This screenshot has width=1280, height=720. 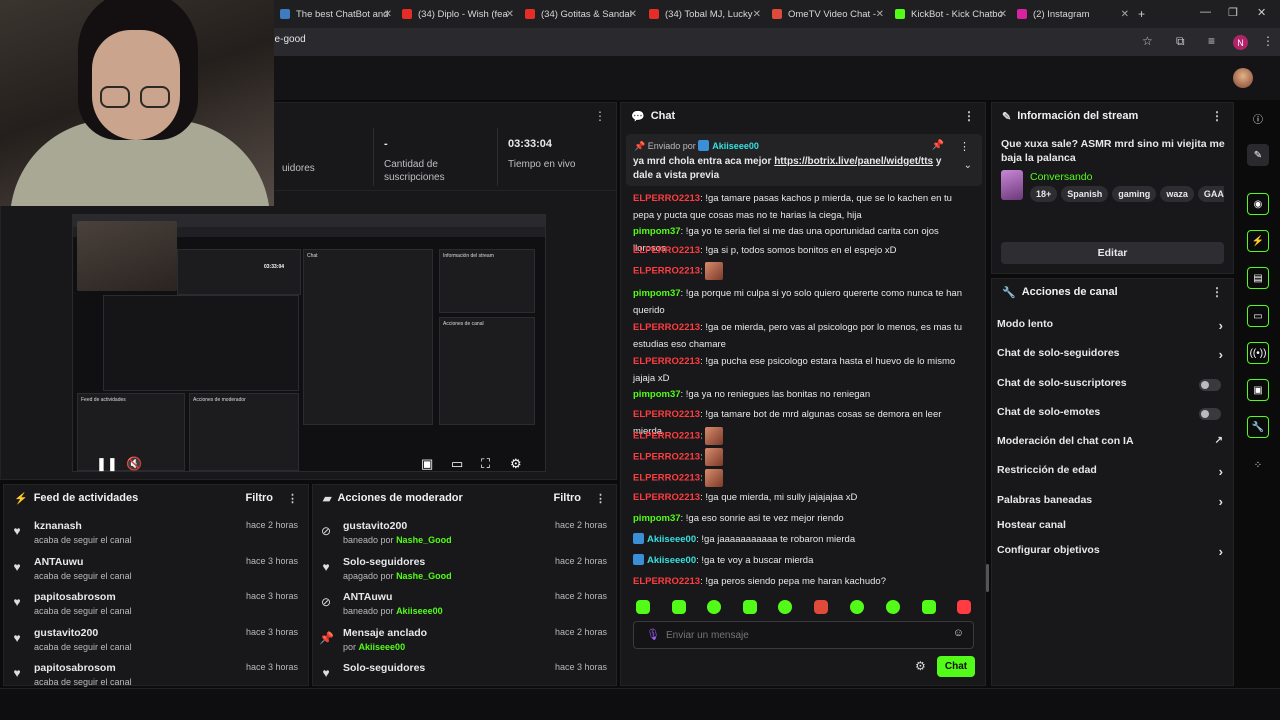 I want to click on pip-icon: ▣, so click(x=427, y=464).